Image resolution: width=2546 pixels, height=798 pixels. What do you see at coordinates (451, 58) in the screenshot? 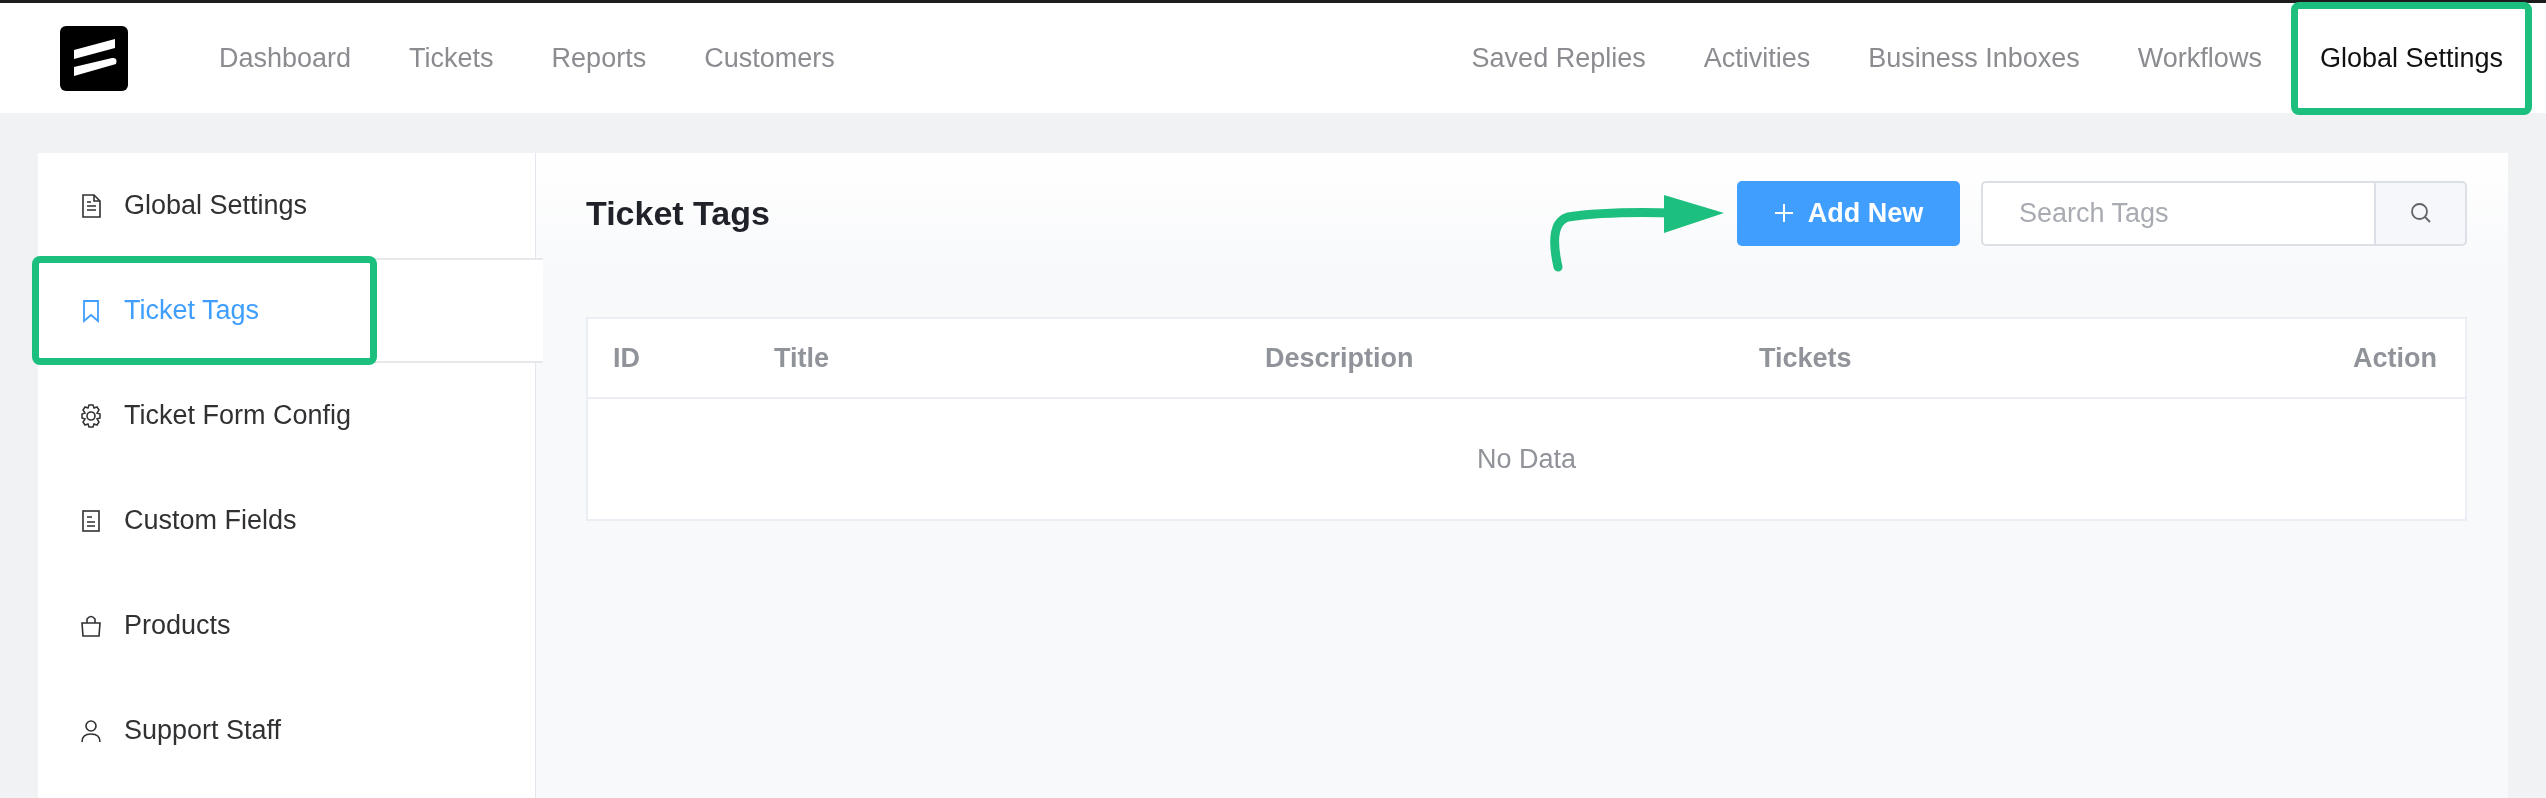
I see `nav-link: Tickets` at bounding box center [451, 58].